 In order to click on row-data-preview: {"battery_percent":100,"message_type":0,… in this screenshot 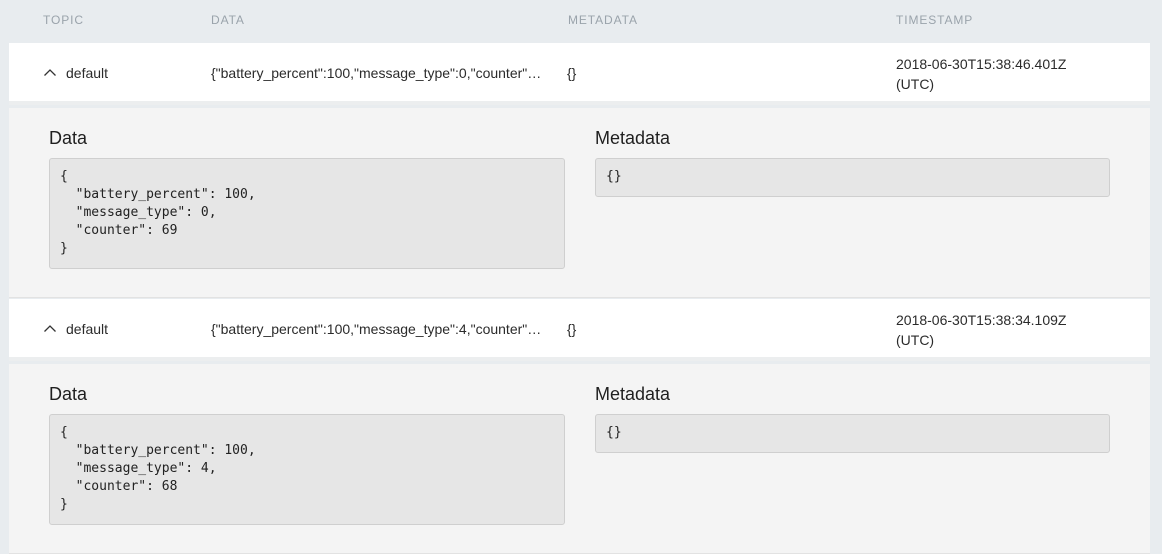, I will do `click(378, 73)`.